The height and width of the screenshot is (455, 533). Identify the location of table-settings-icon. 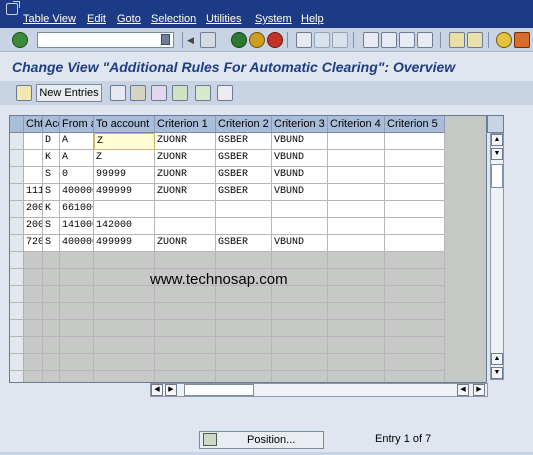
(495, 124).